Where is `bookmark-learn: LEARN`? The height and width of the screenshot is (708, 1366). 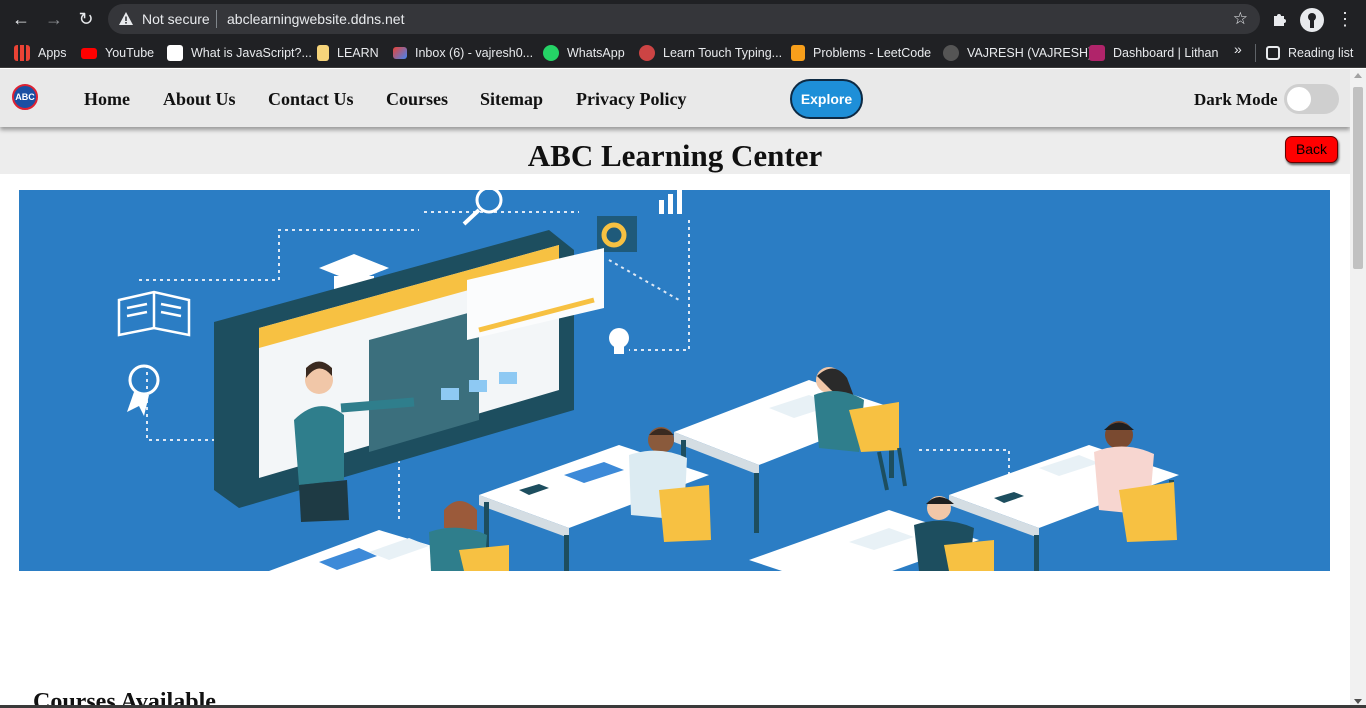
bookmark-learn: LEARN is located at coordinates (348, 53).